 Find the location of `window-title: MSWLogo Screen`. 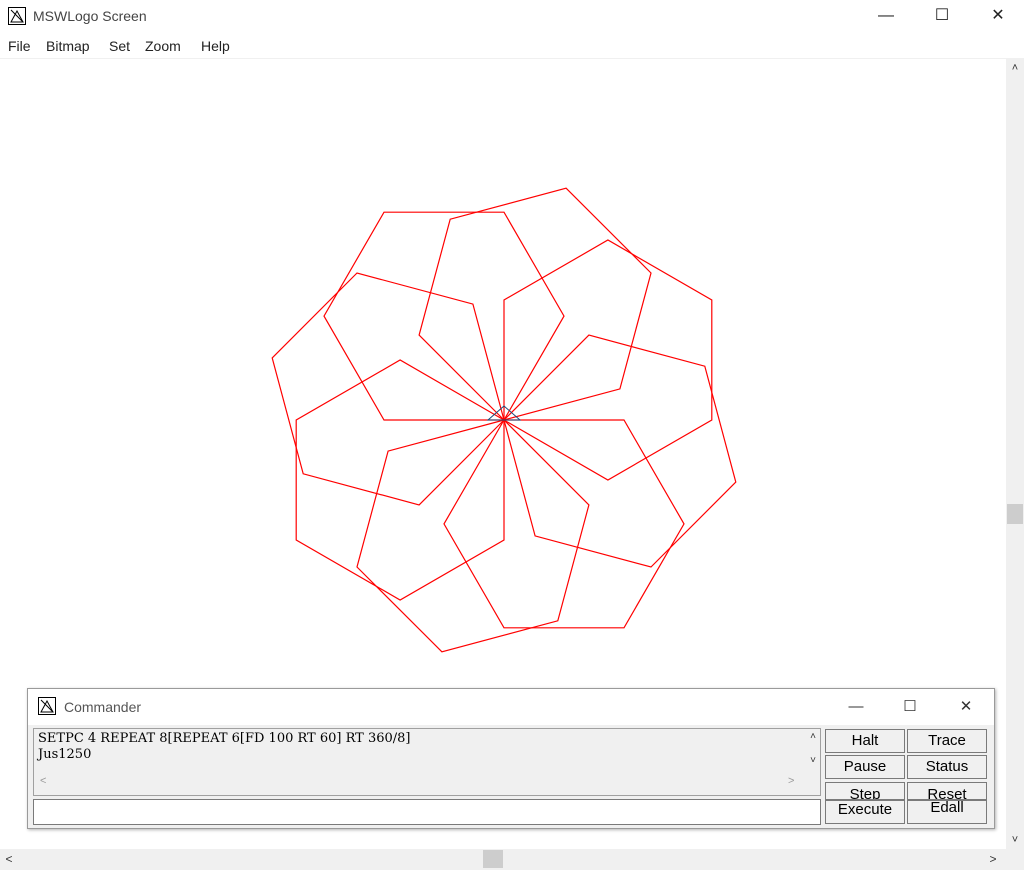

window-title: MSWLogo Screen is located at coordinates (90, 16).